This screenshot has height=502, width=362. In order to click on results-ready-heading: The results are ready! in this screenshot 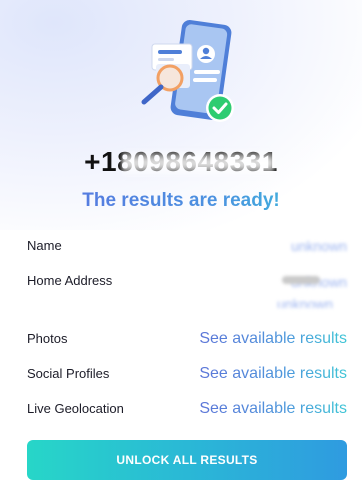, I will do `click(181, 201)`.